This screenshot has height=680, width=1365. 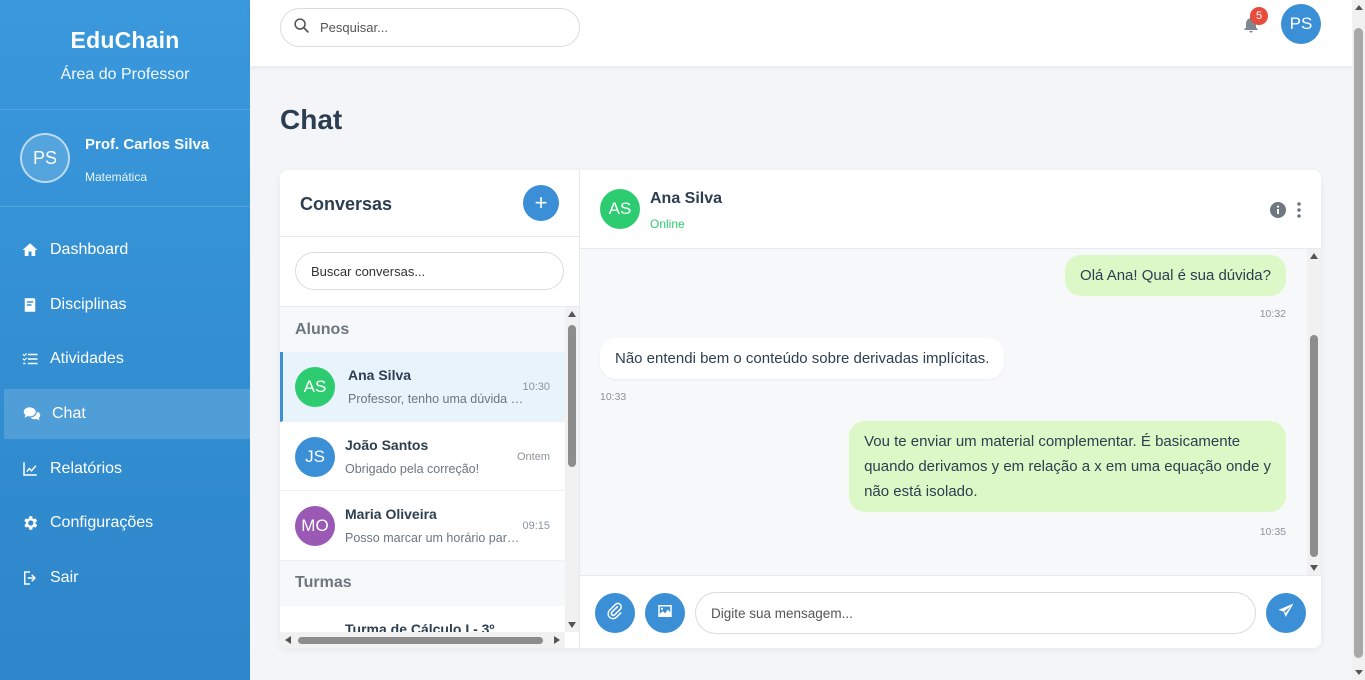 I want to click on notification-badge: 5, so click(x=1259, y=16).